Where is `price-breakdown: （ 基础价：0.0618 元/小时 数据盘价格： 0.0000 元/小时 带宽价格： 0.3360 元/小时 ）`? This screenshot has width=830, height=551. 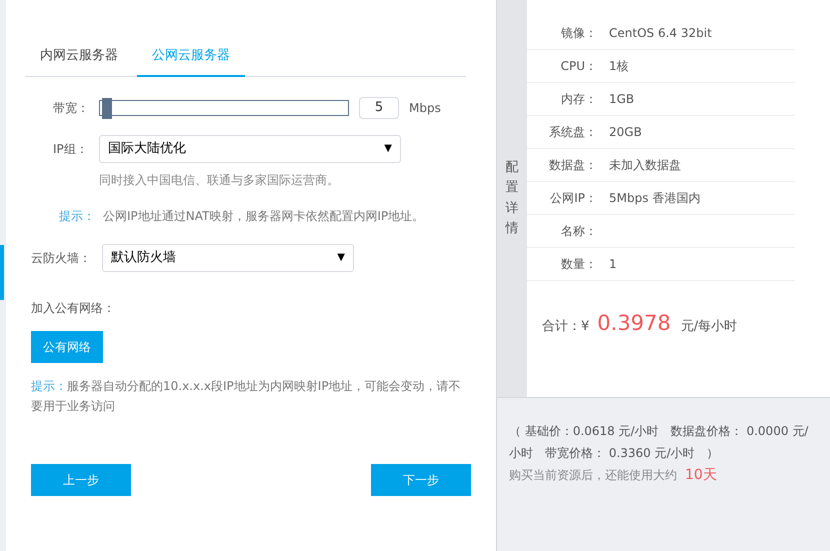 price-breakdown: （ 基础价：0.0618 元/小时 数据盘价格： 0.0000 元/小时 带宽价格： 0.3360 元/小时 ） is located at coordinates (659, 442).